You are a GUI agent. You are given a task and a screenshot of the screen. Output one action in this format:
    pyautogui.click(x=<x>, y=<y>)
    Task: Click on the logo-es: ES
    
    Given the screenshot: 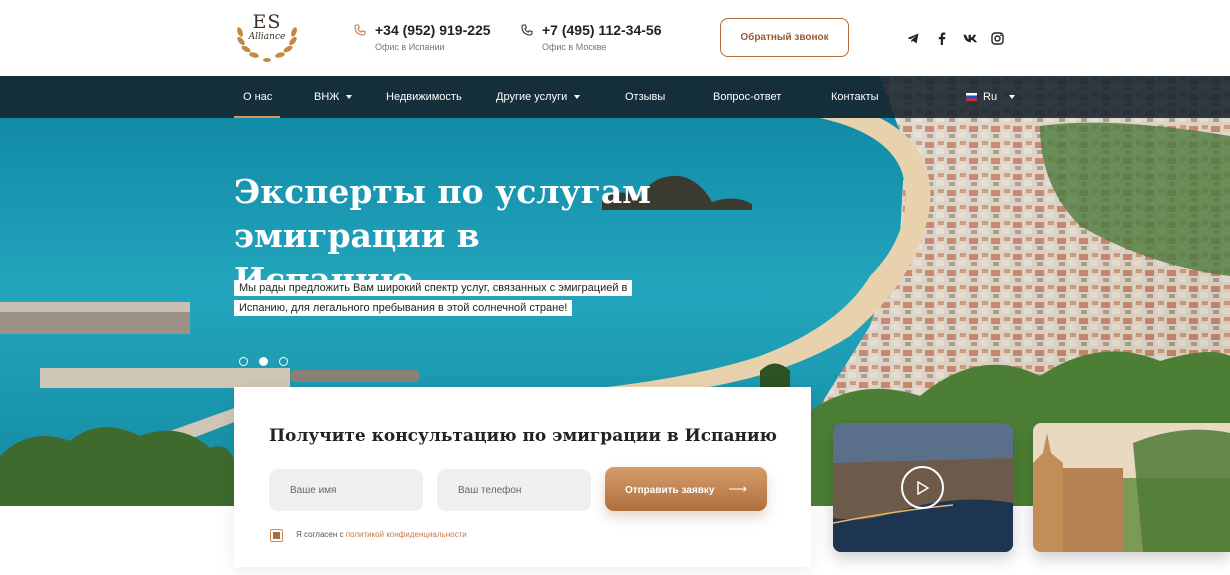 What is the action you would take?
    pyautogui.click(x=267, y=22)
    